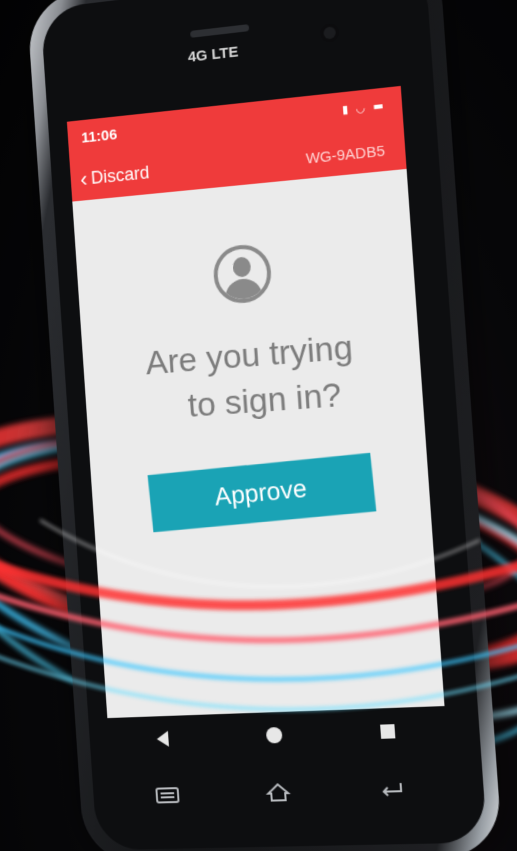 This screenshot has height=851, width=517. Describe the element at coordinates (388, 731) in the screenshot. I see `recent-square-icon` at that location.